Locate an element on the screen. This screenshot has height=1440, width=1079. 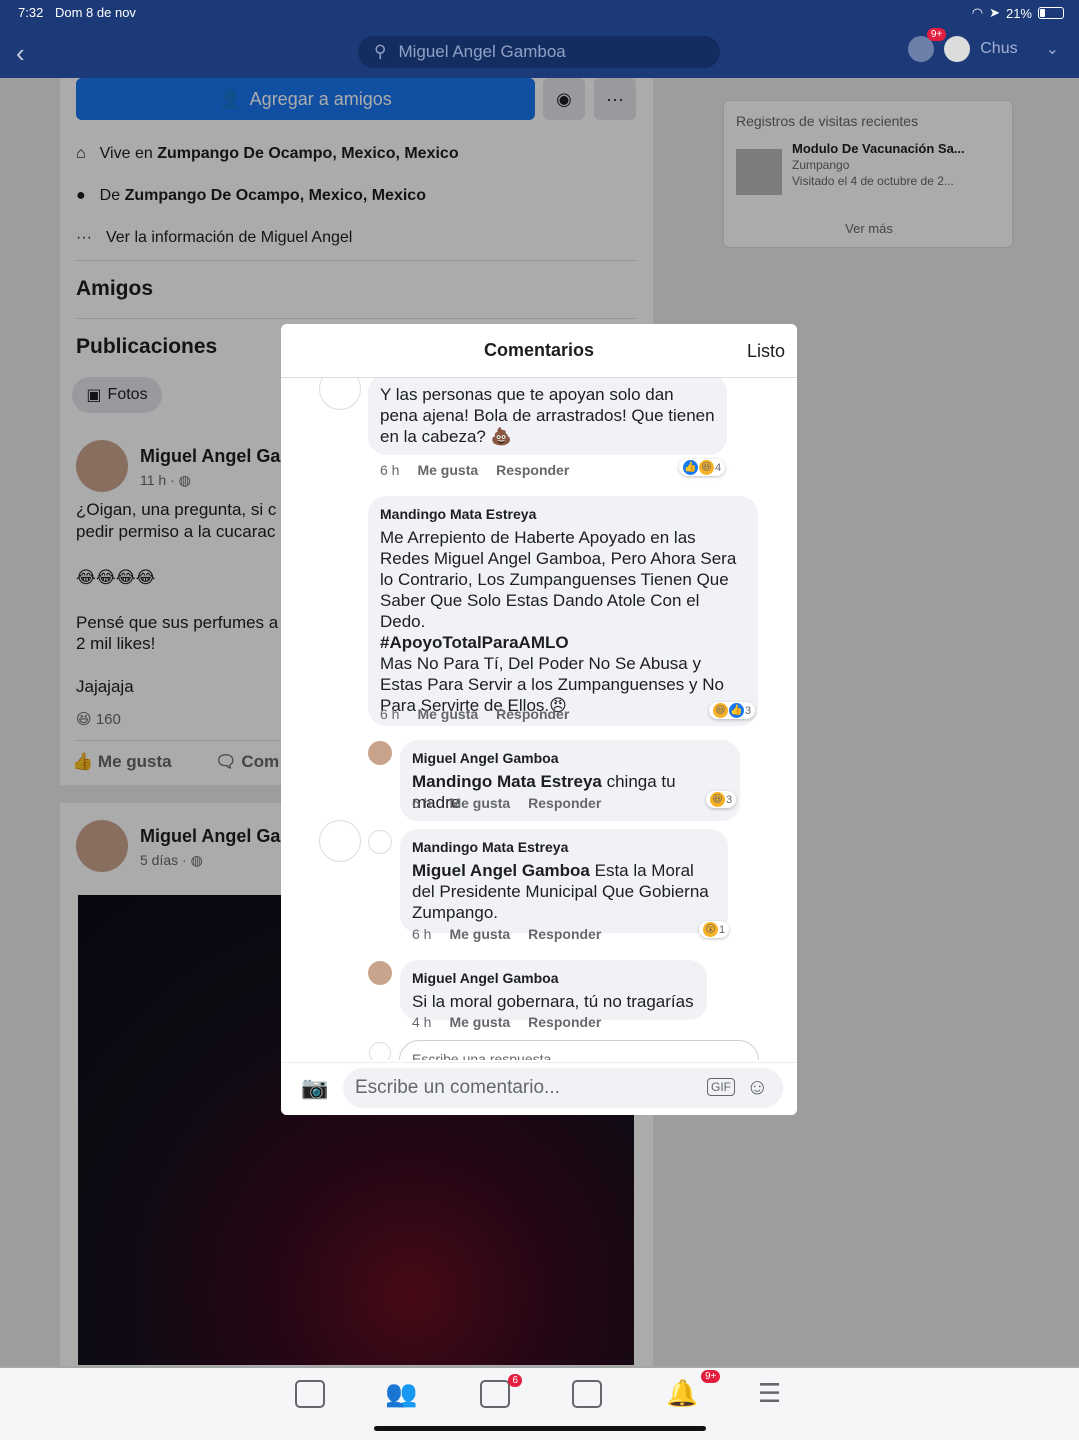
comment-reactions: 😆 👍 3 is located at coordinates (732, 710).